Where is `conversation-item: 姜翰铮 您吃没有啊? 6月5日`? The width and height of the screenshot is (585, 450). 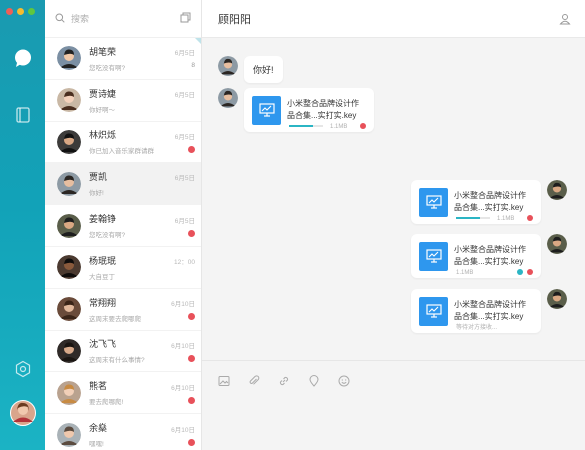
conversation-item: 姜翰铮 您吃没有啊? 6月5日 is located at coordinates (123, 226).